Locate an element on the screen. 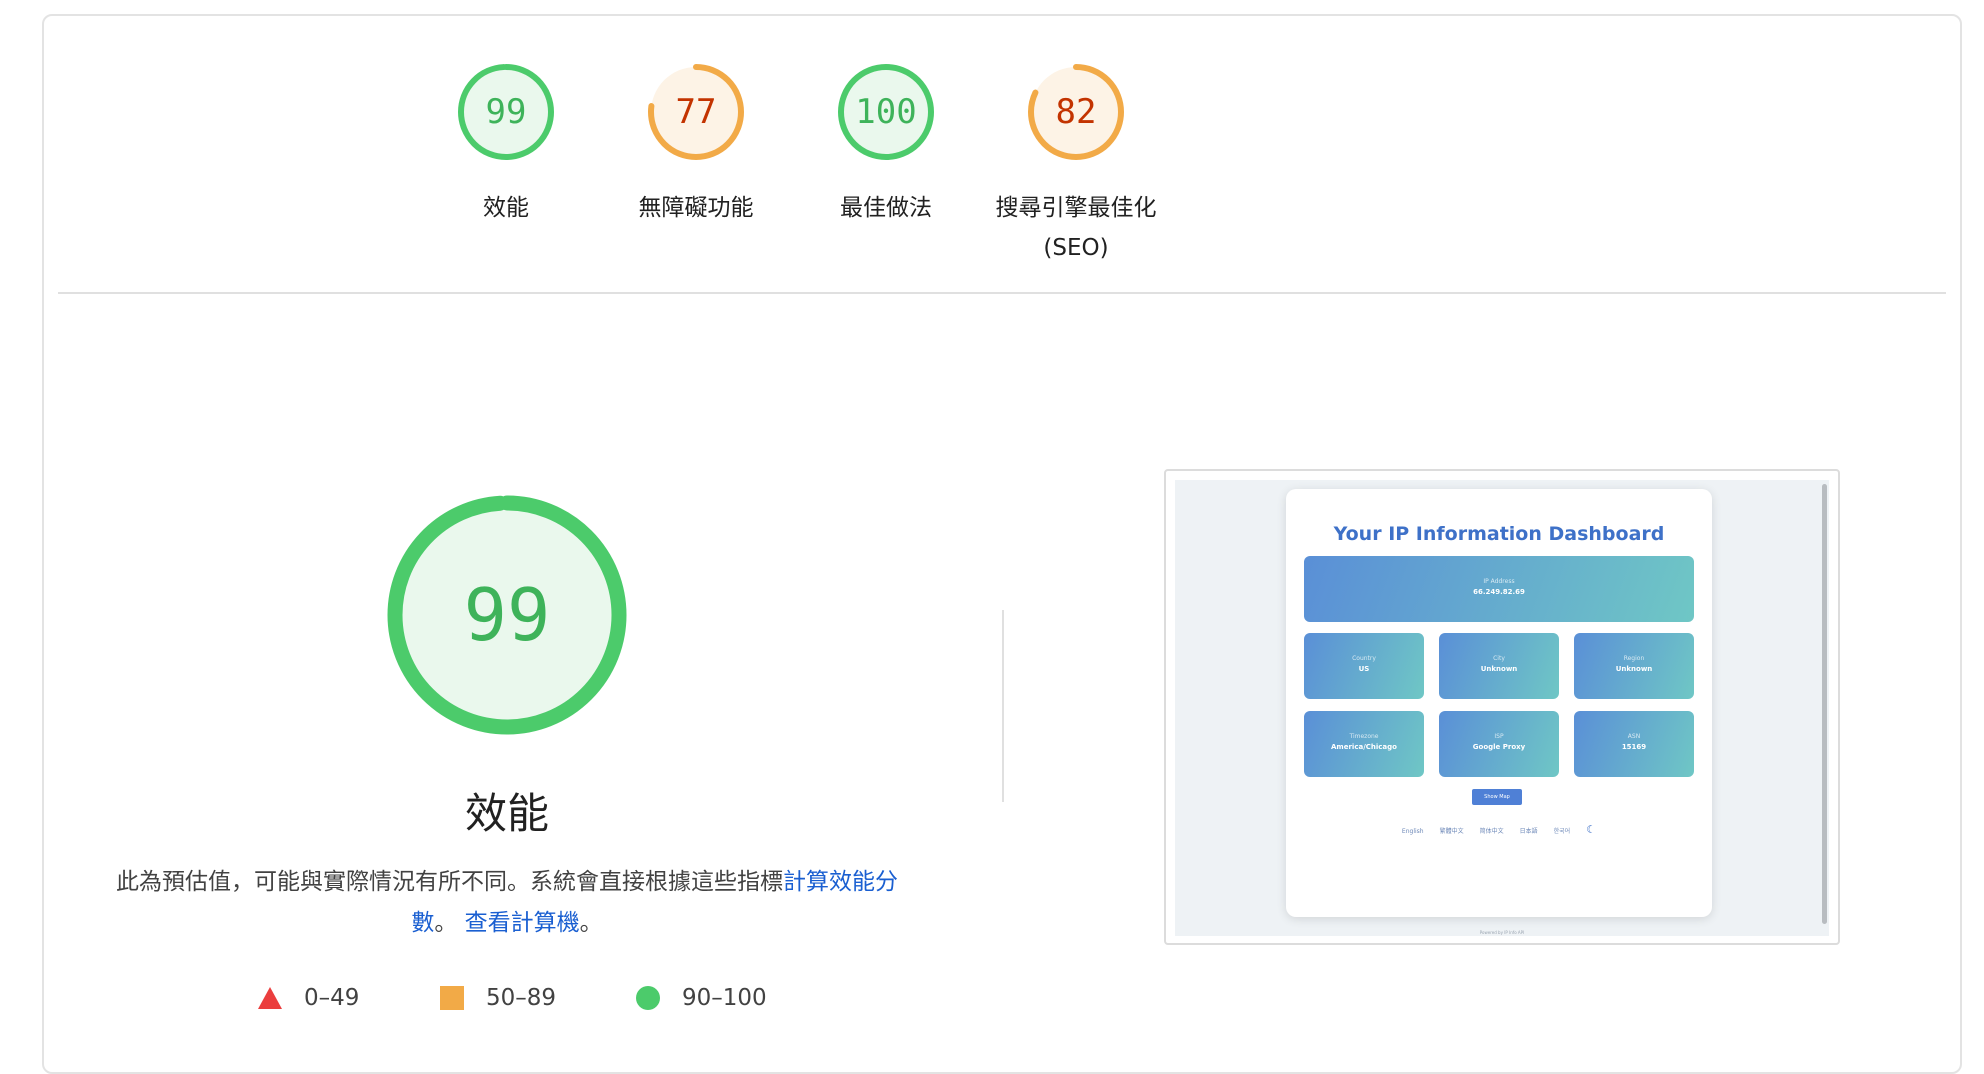 Image resolution: width=1984 pixels, height=1074 pixels. lang-link: 繁體中文 is located at coordinates (1451, 831).